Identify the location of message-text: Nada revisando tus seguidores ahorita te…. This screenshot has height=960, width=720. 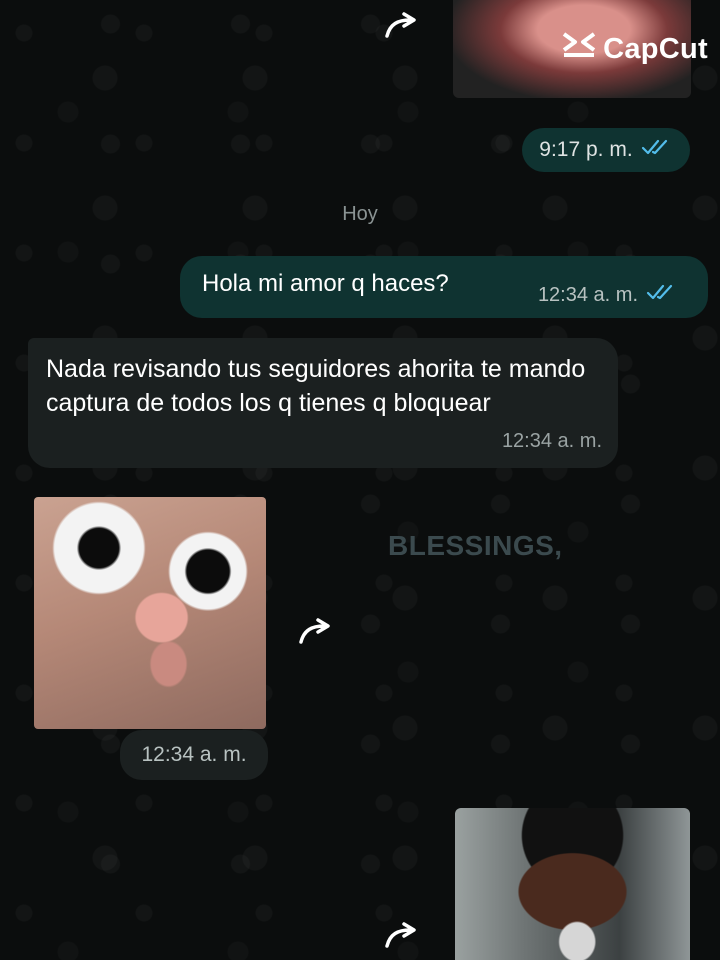
(316, 386).